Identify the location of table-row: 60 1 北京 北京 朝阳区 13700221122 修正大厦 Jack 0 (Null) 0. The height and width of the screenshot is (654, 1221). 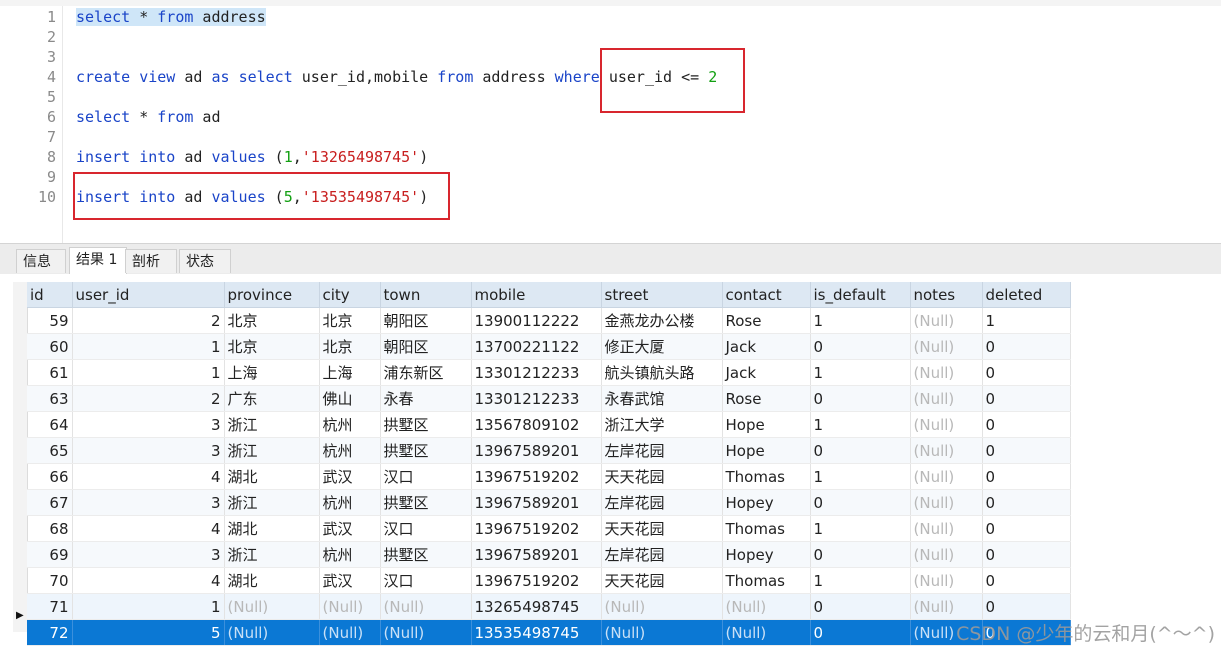
(549, 346).